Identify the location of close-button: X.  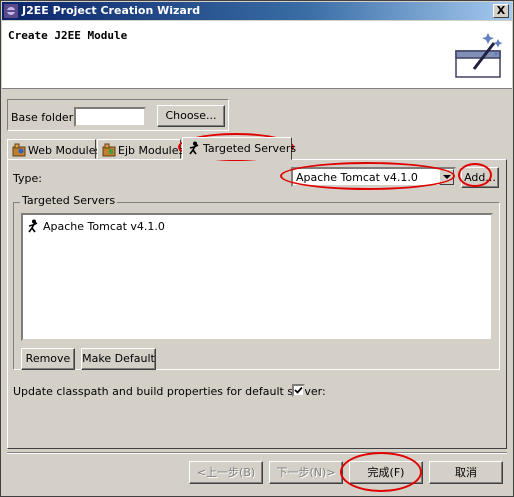
(501, 11).